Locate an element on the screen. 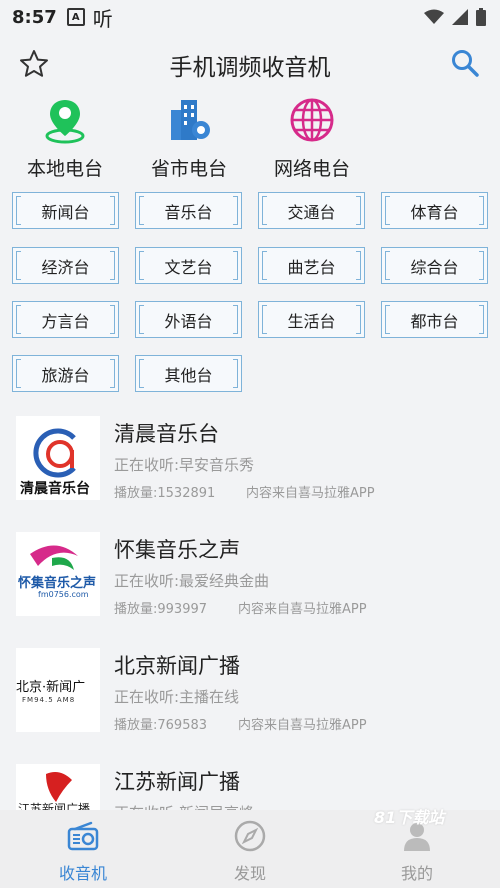  station-logo: 北京·新闻广 FM94.5 AM8 is located at coordinates (58, 690).